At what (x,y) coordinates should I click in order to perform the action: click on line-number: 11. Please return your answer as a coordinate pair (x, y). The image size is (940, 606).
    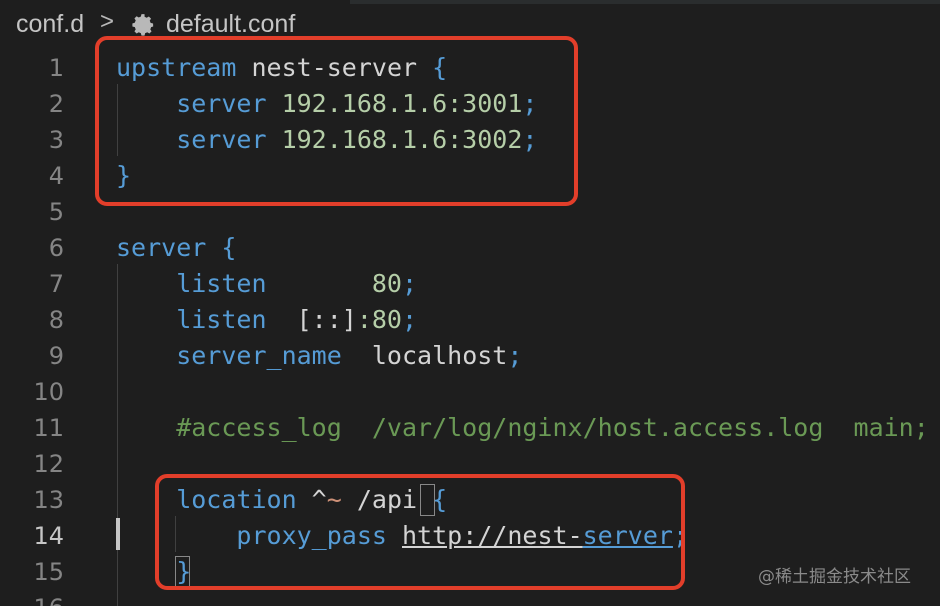
    Looking at the image, I should click on (48, 428).